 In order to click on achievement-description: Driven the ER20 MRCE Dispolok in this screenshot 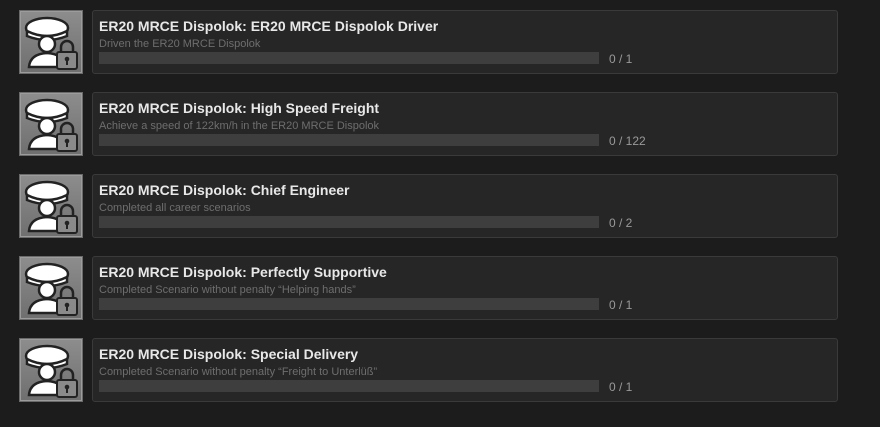, I will do `click(180, 44)`.